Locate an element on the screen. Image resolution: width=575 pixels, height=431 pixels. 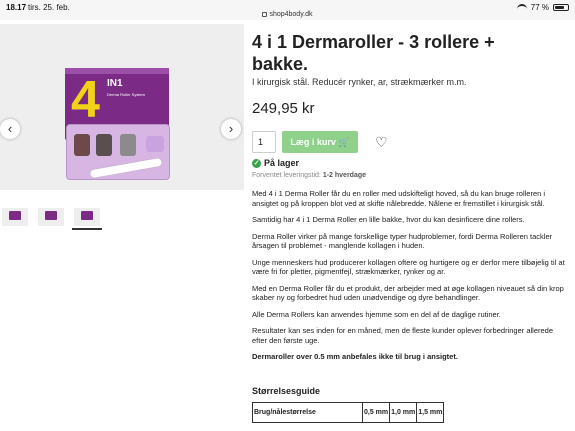
stock-label: På lager is located at coordinates (282, 163).